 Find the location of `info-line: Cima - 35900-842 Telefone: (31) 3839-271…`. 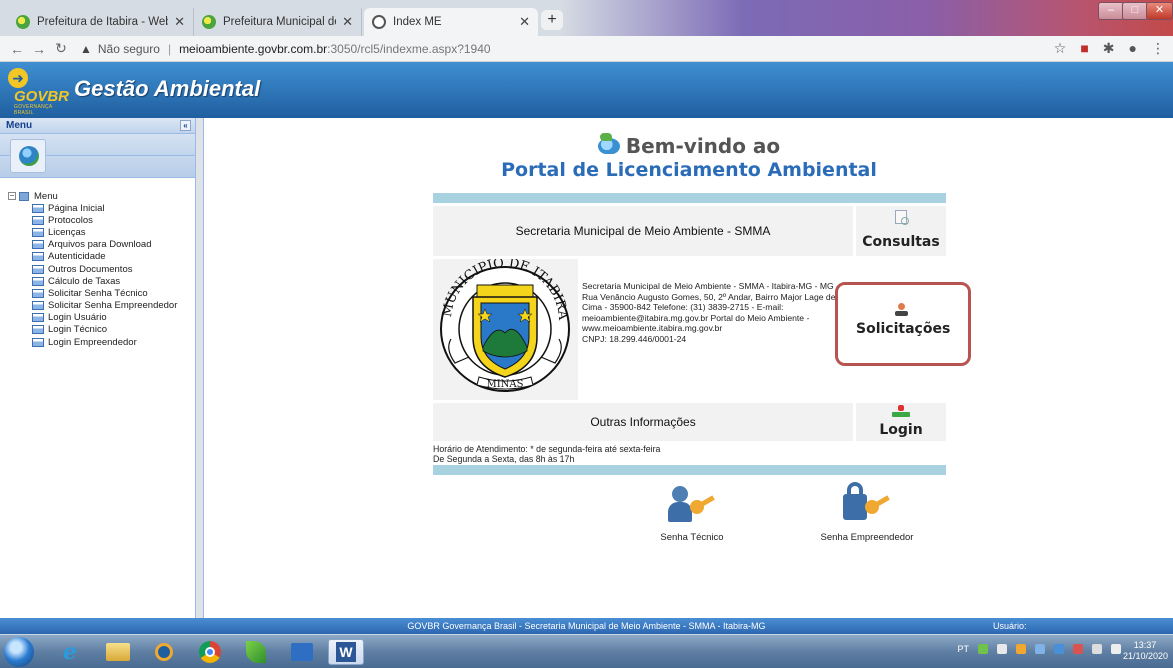

info-line: Cima - 35900-842 Telefone: (31) 3839-271… is located at coordinates (683, 307).